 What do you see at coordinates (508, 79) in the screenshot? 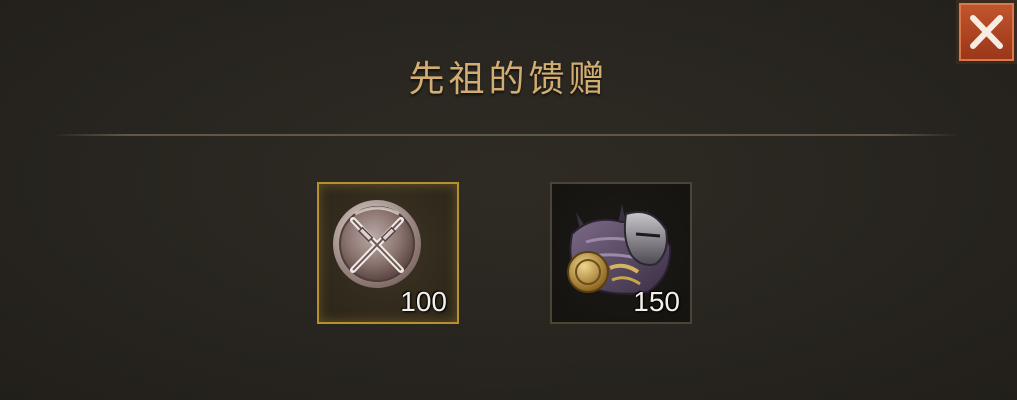
I see `dialog-title: 先祖的馈赠` at bounding box center [508, 79].